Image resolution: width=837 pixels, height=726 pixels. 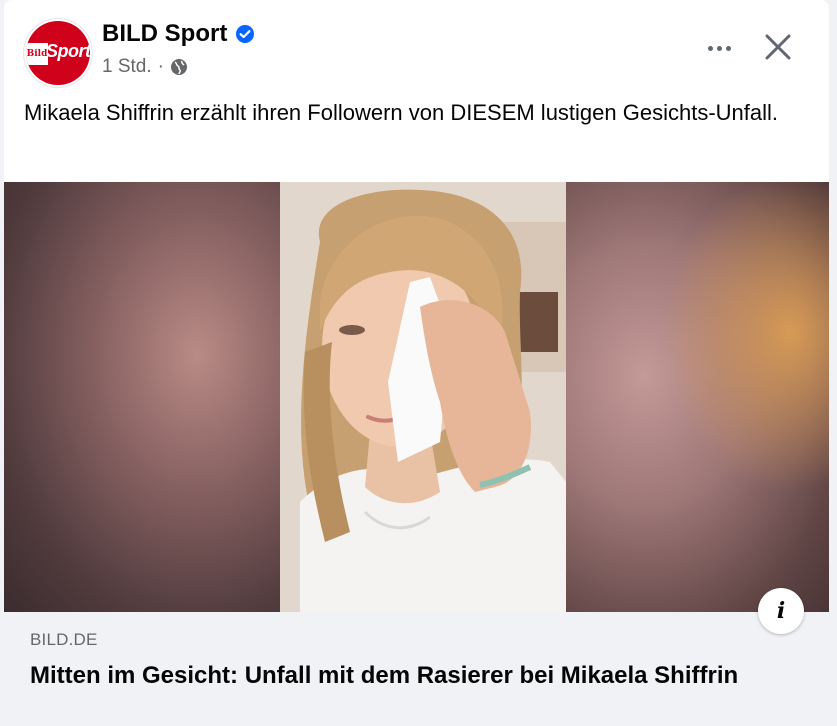 I want to click on bild-sport-logo: Bild Sport, so click(x=58, y=53).